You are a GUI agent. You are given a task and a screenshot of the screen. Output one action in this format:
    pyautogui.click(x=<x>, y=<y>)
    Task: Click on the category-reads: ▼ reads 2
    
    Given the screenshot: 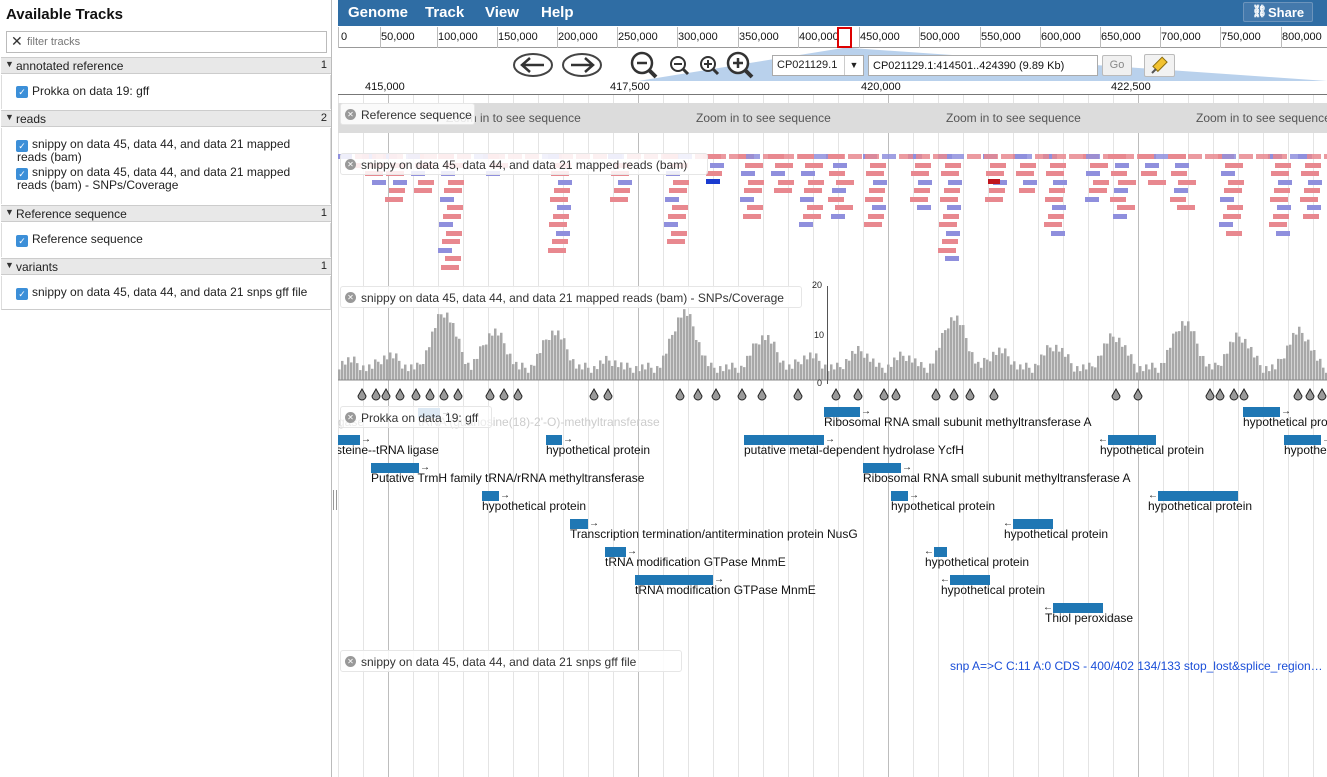 What is the action you would take?
    pyautogui.click(x=166, y=118)
    